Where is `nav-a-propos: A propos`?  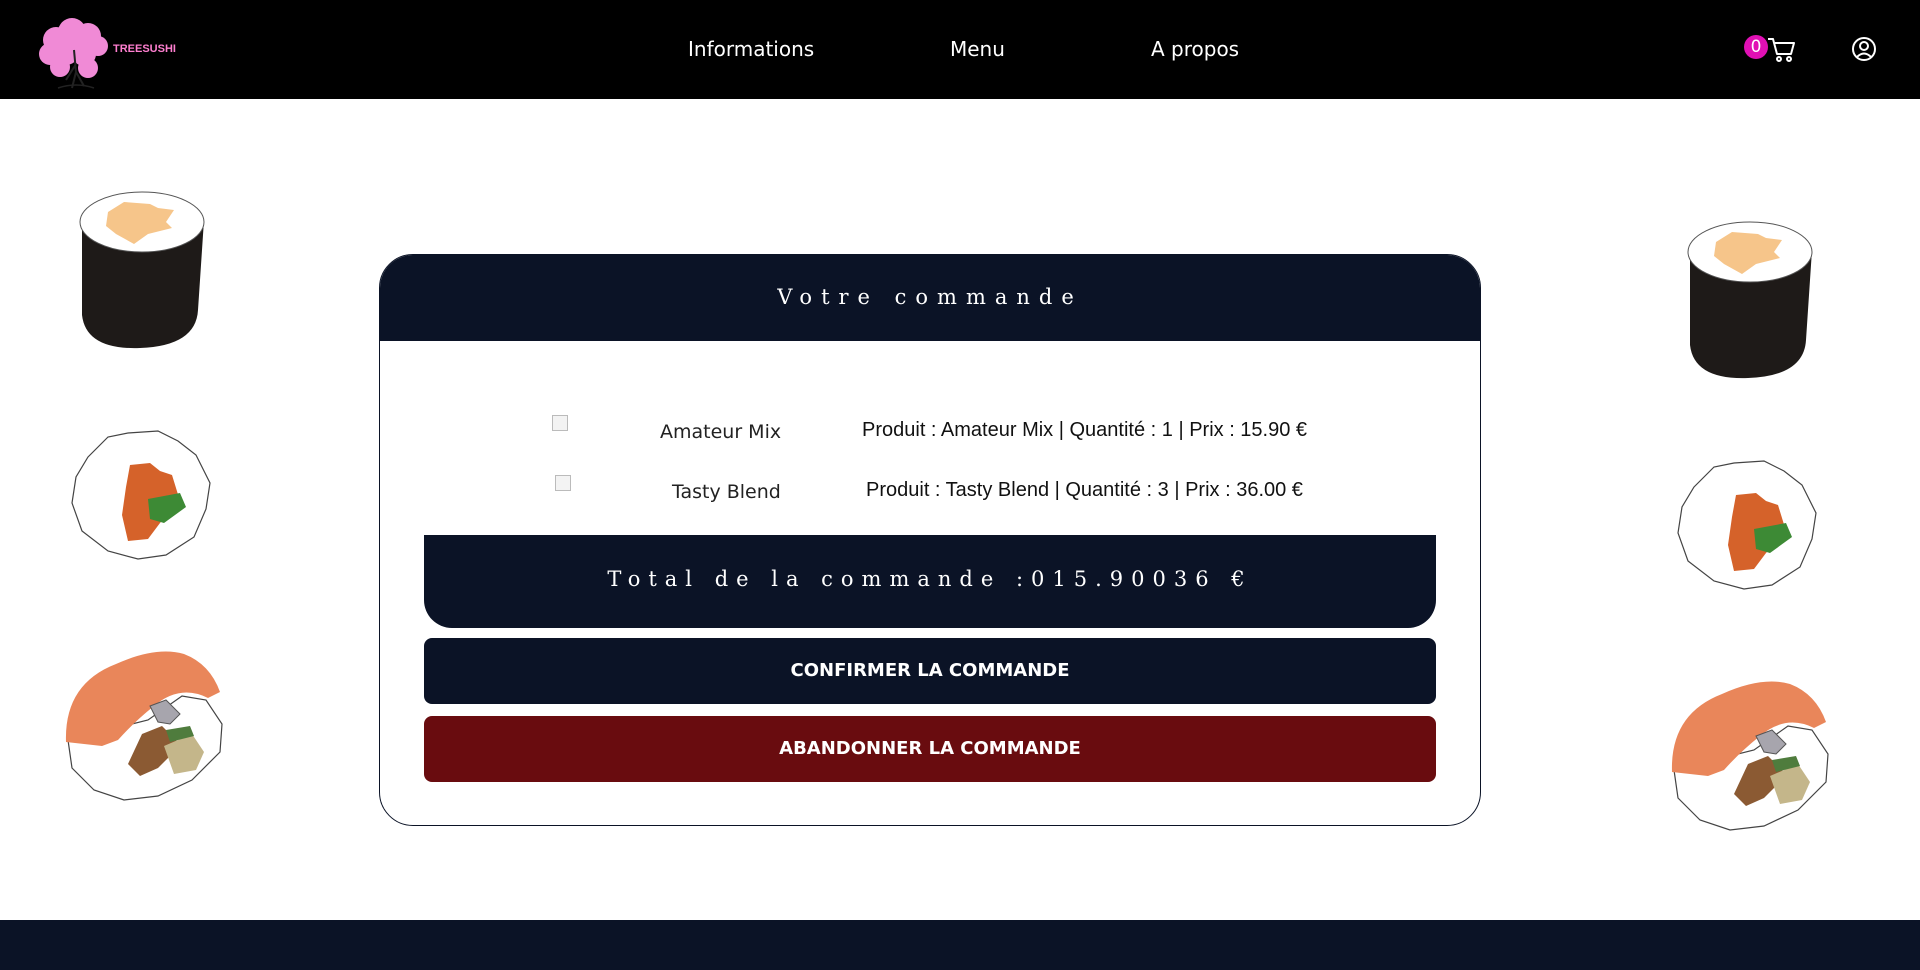 nav-a-propos: A propos is located at coordinates (1195, 49).